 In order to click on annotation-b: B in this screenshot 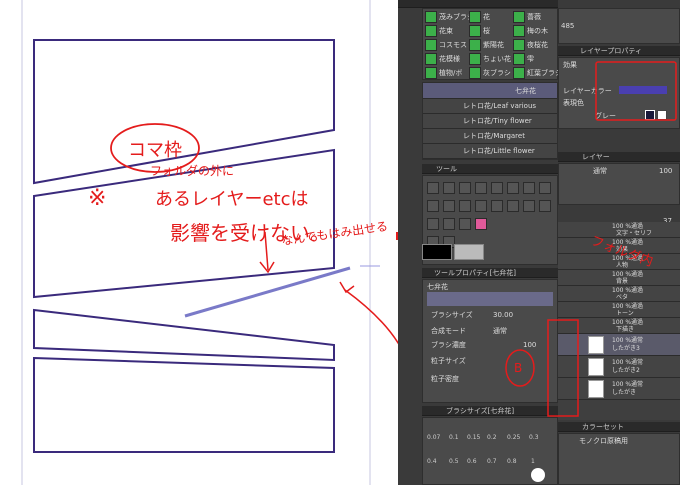, I will do `click(518, 368)`.